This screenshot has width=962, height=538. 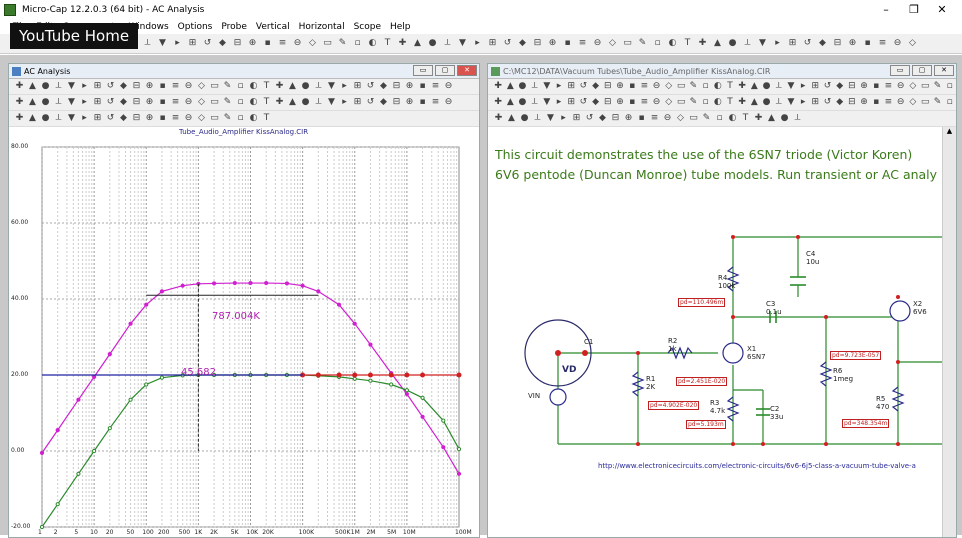 I want to click on sch2-tool-12-icon: ▪, so click(x=632, y=102).